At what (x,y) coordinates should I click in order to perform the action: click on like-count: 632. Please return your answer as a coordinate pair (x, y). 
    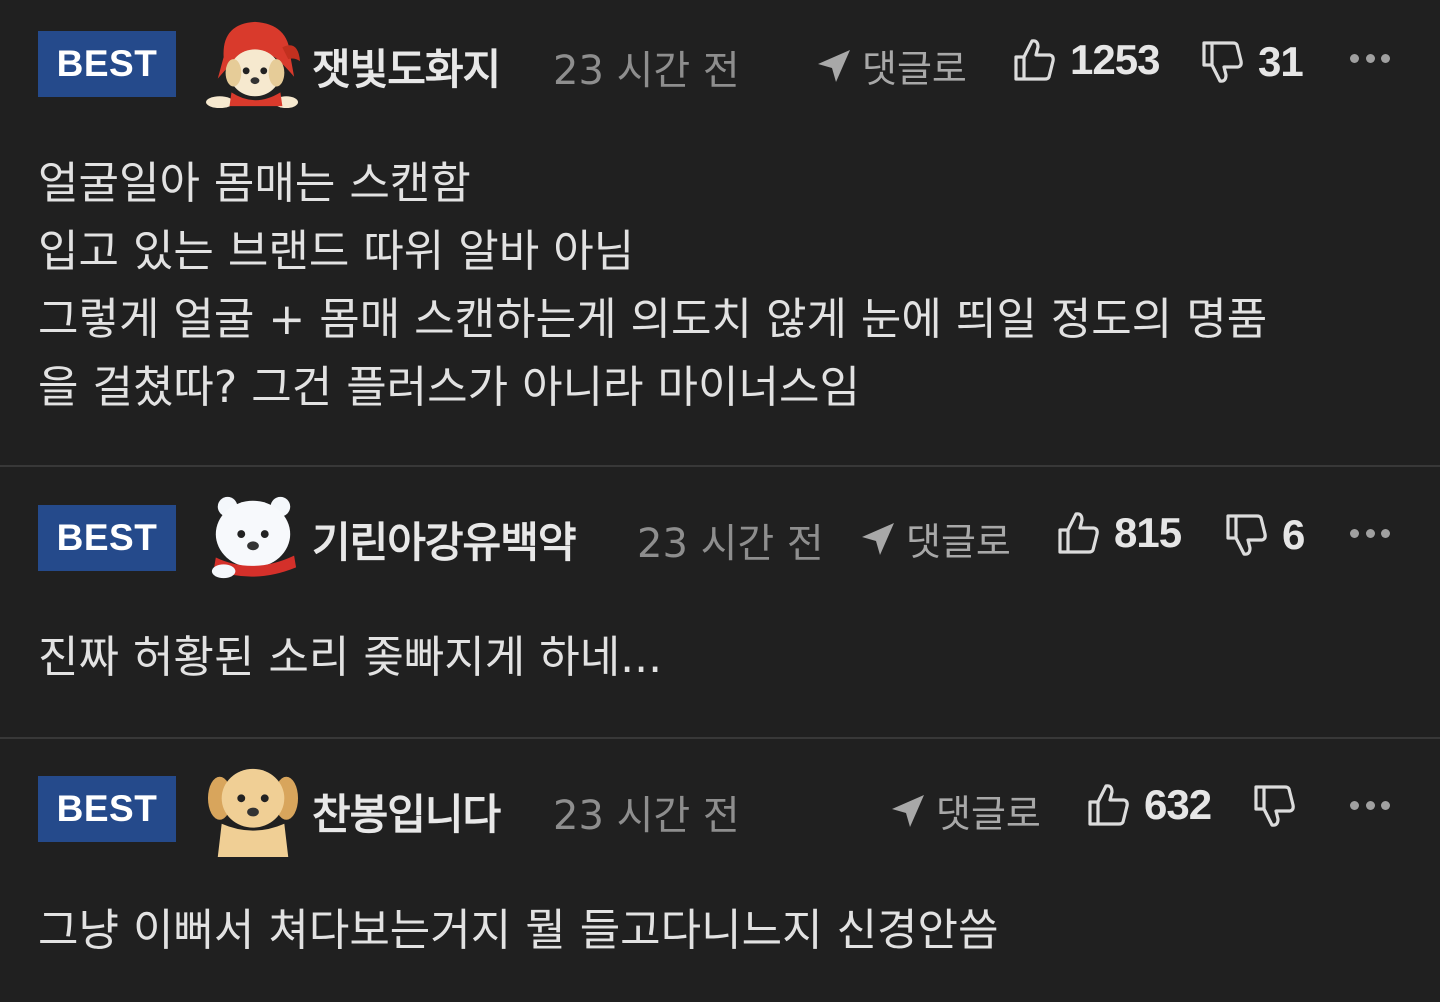
    Looking at the image, I should click on (1178, 804).